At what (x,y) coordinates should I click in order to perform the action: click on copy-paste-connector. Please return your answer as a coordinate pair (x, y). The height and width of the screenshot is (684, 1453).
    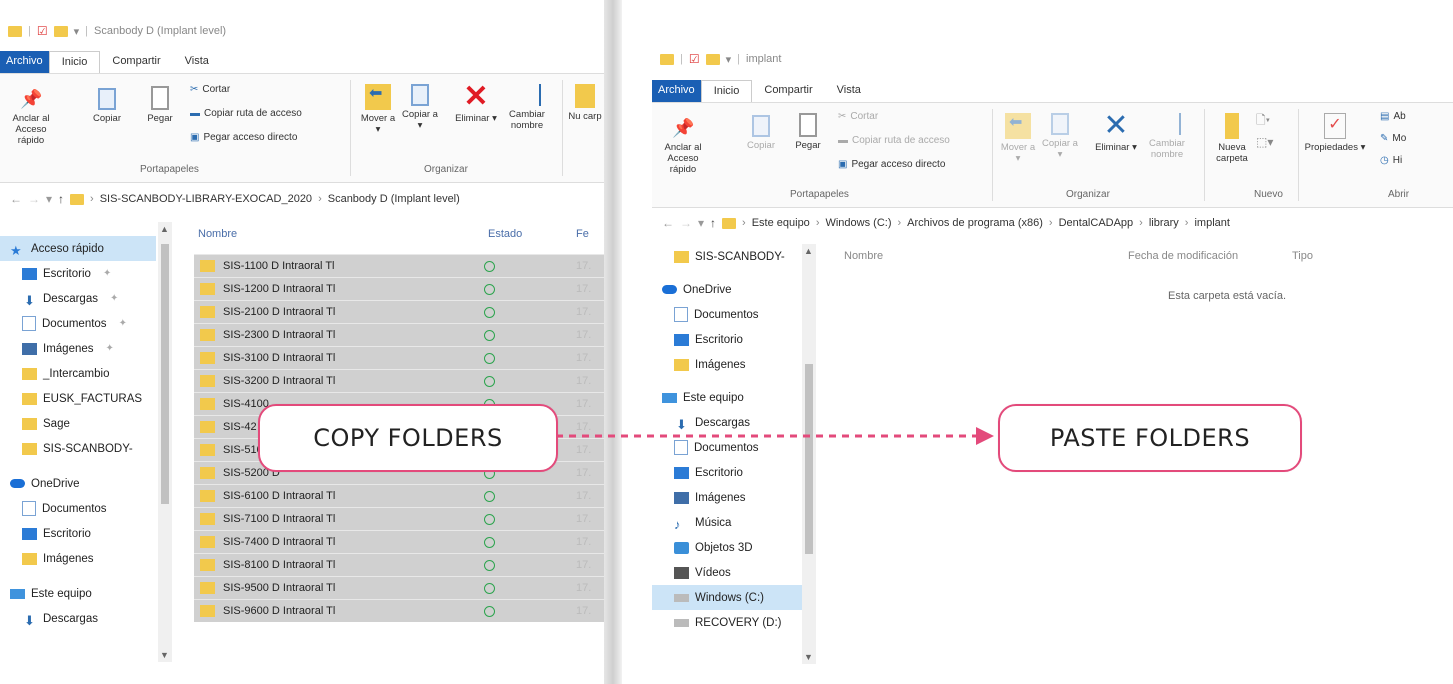
    Looking at the image, I should click on (775, 436).